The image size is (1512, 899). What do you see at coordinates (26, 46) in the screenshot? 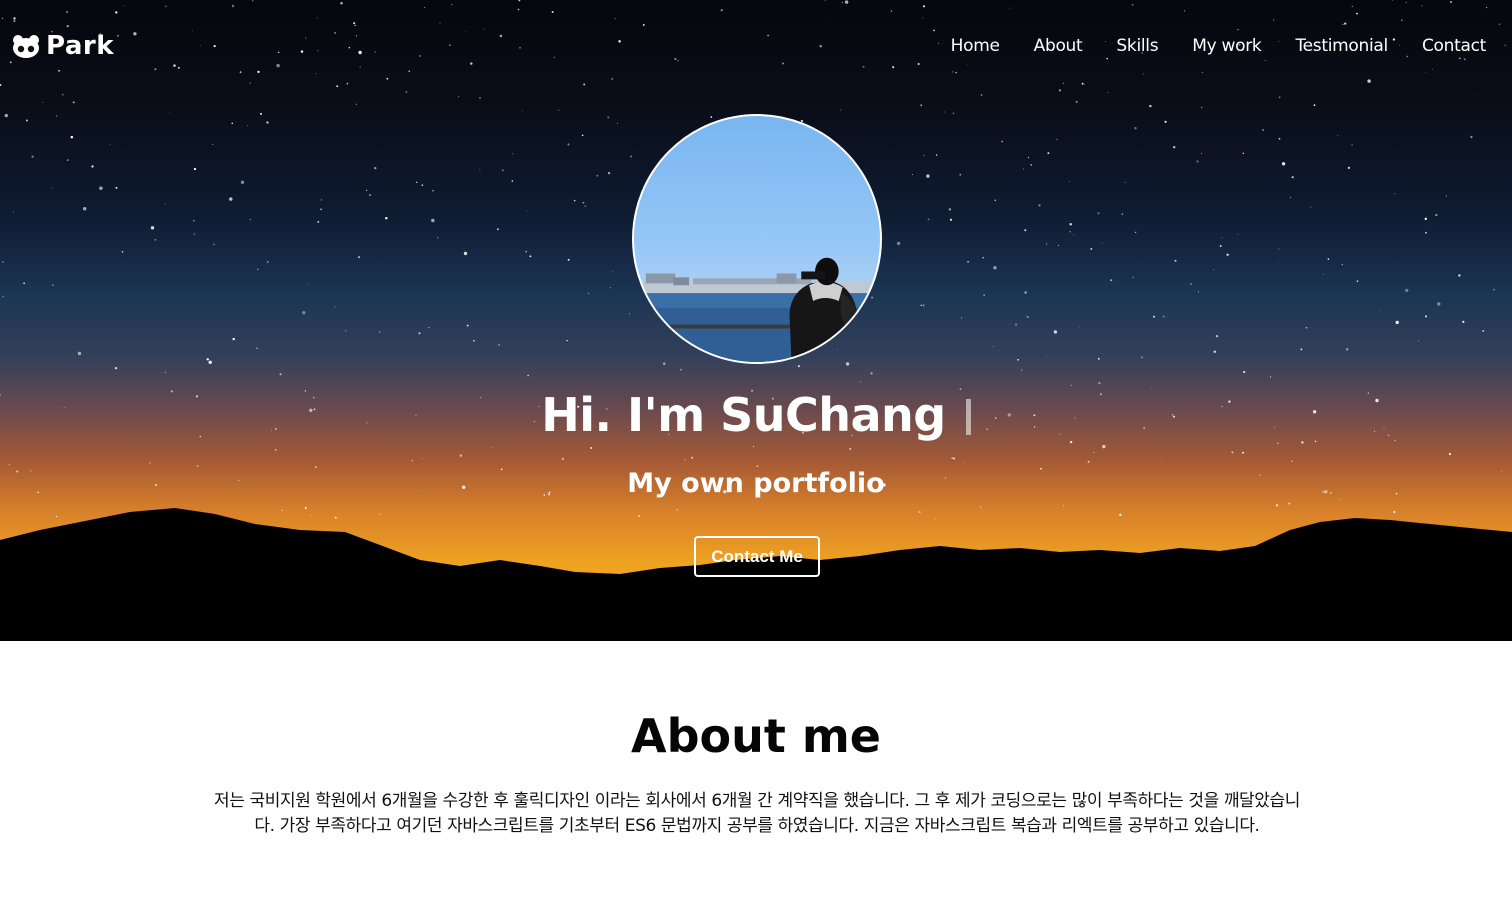
I see `bear-icon` at bounding box center [26, 46].